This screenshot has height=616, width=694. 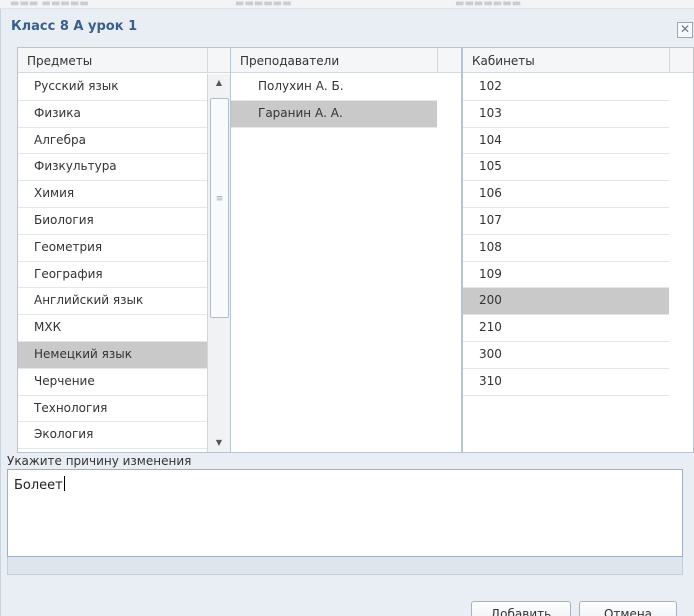 I want to click on close-icon: ✕, so click(x=685, y=29).